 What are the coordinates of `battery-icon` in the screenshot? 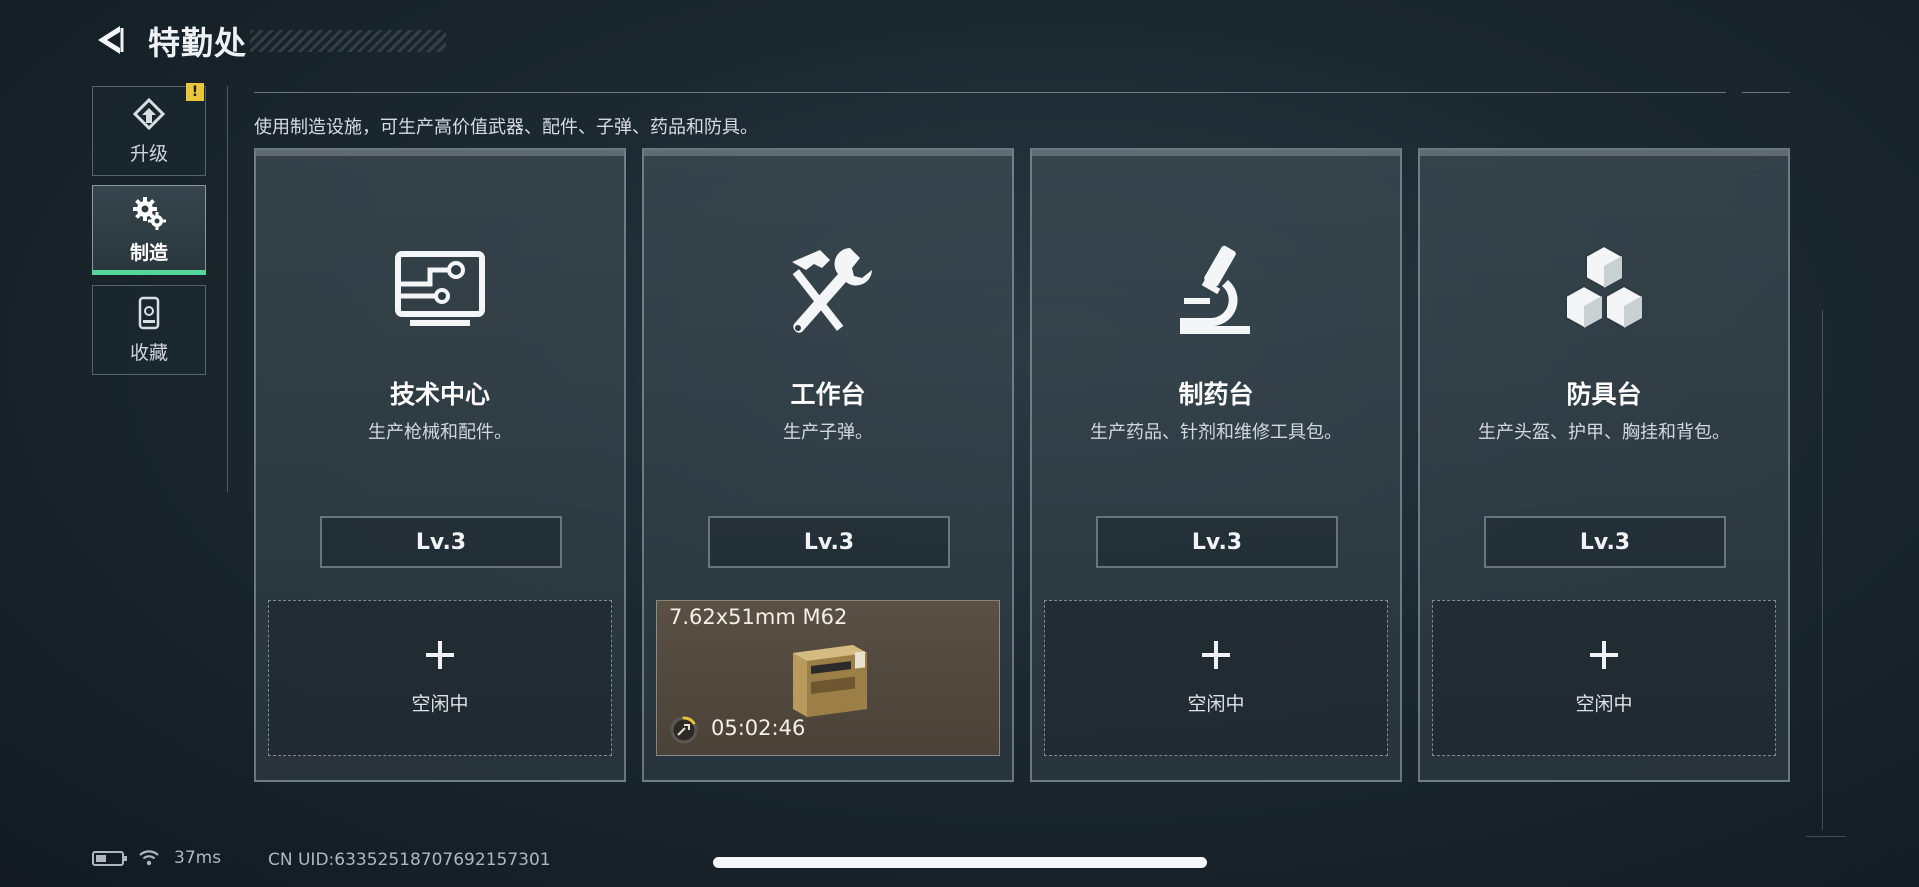 It's located at (109, 858).